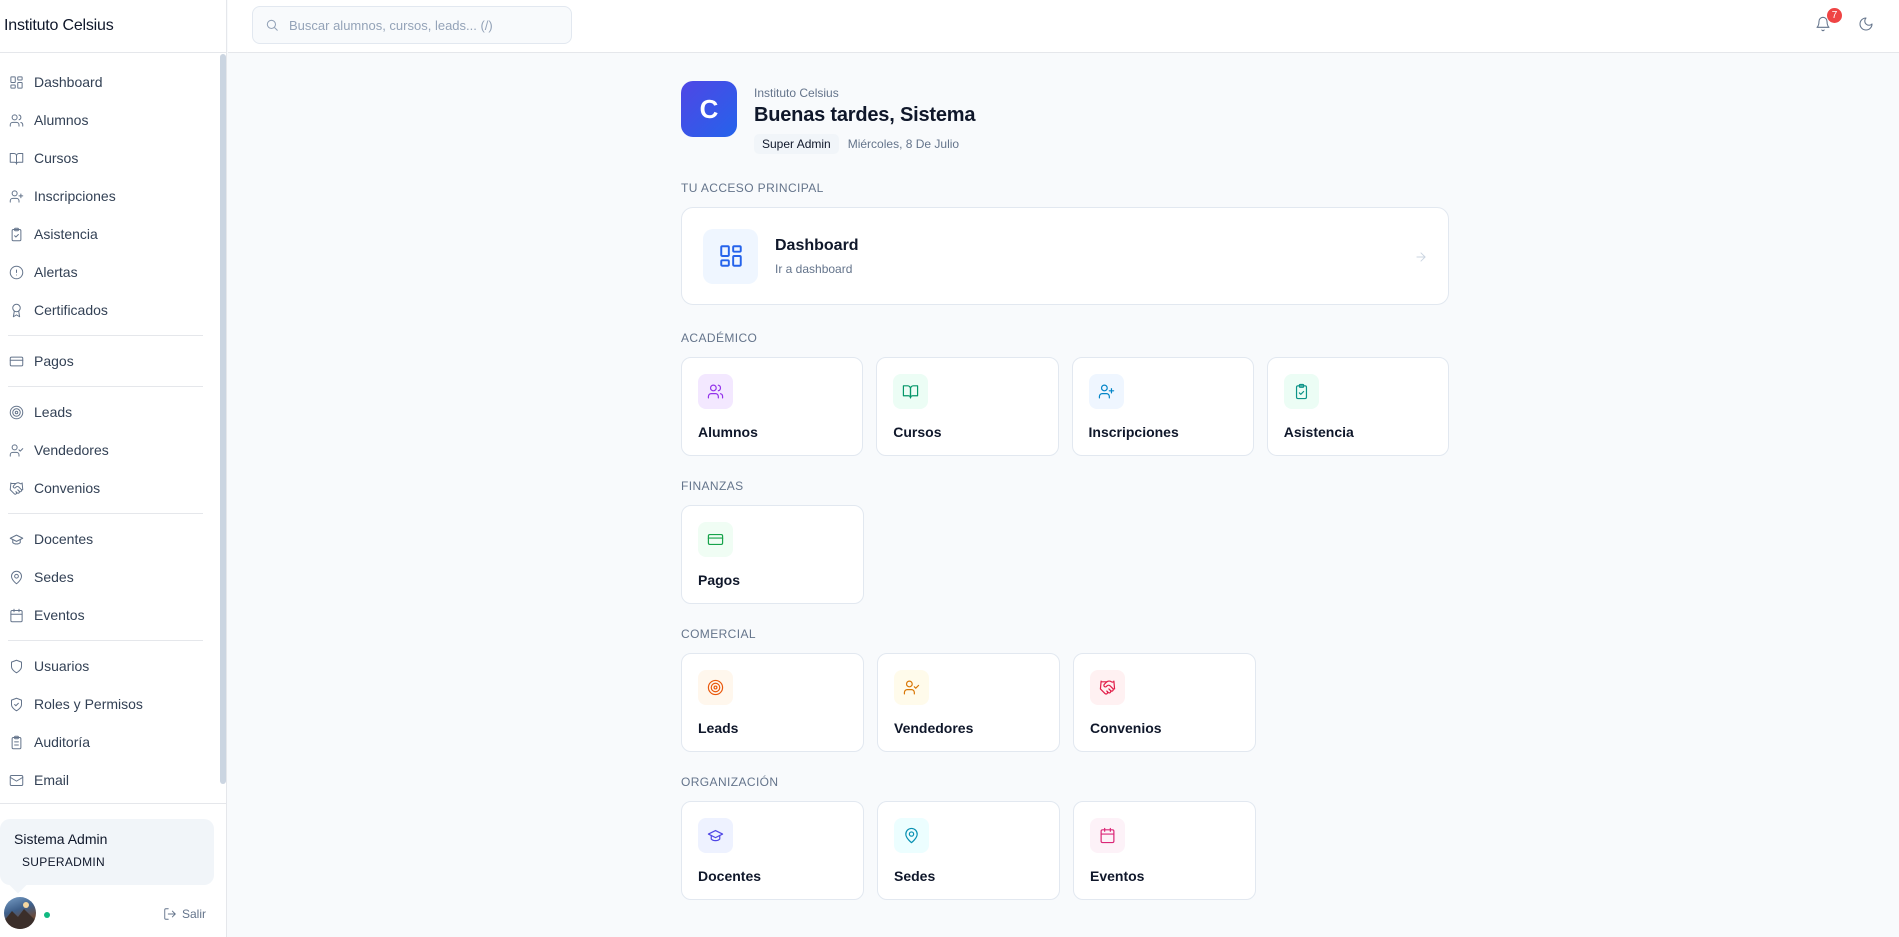 The height and width of the screenshot is (937, 1899). I want to click on module-tile-label: Sedes, so click(915, 876).